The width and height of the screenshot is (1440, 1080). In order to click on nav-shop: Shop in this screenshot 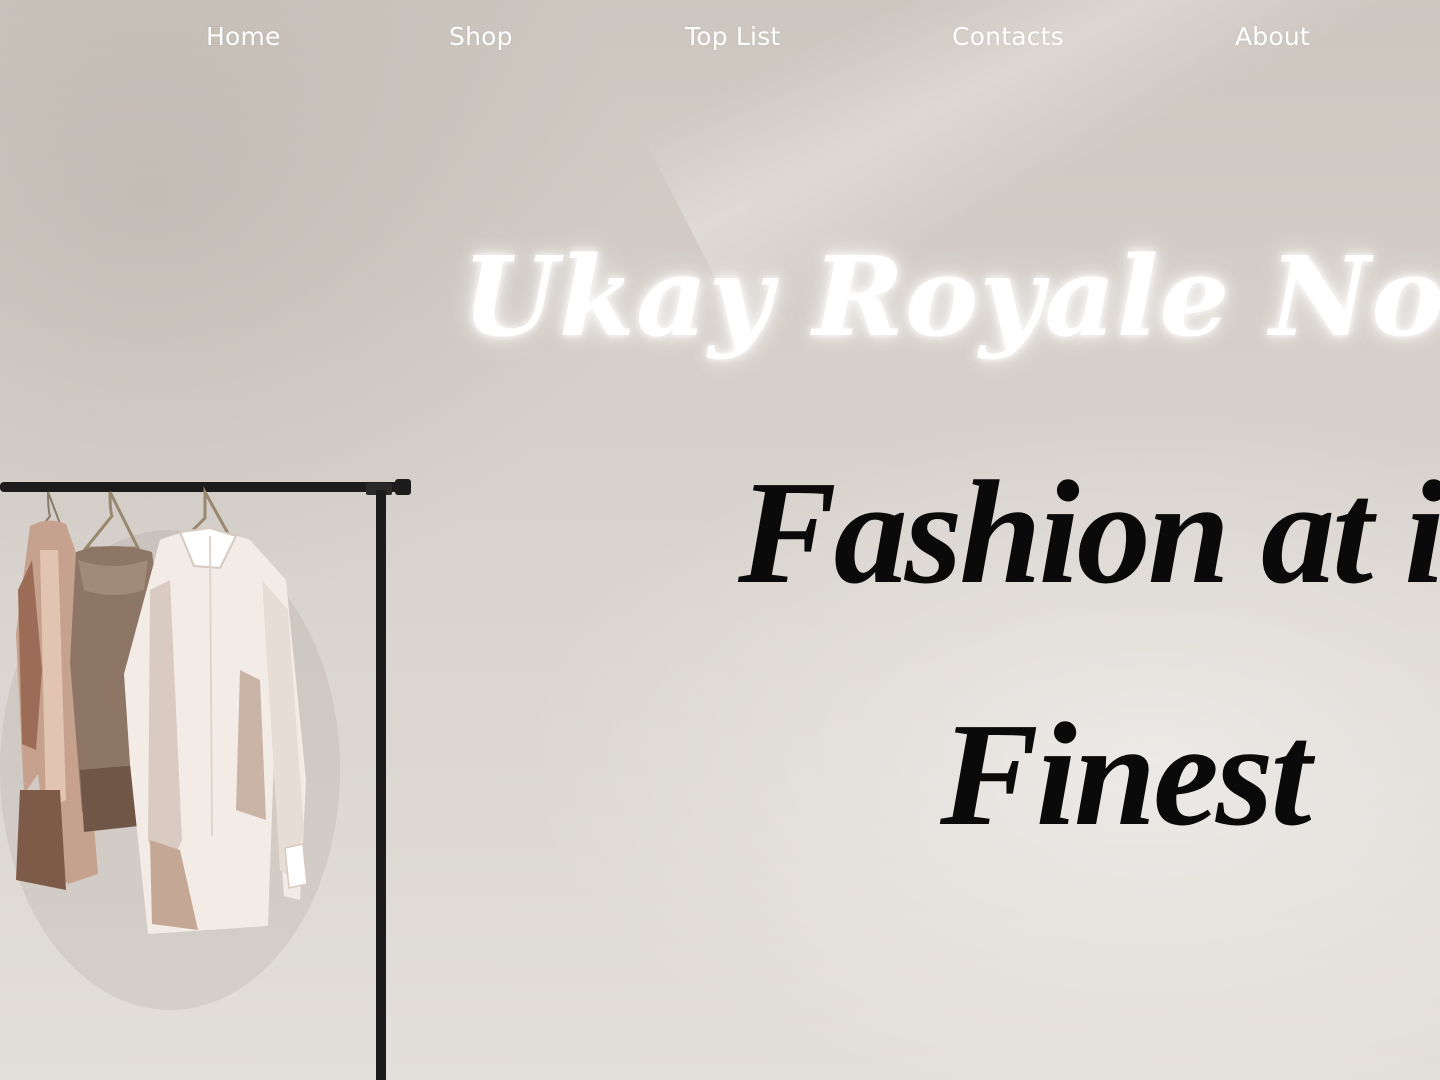, I will do `click(481, 36)`.